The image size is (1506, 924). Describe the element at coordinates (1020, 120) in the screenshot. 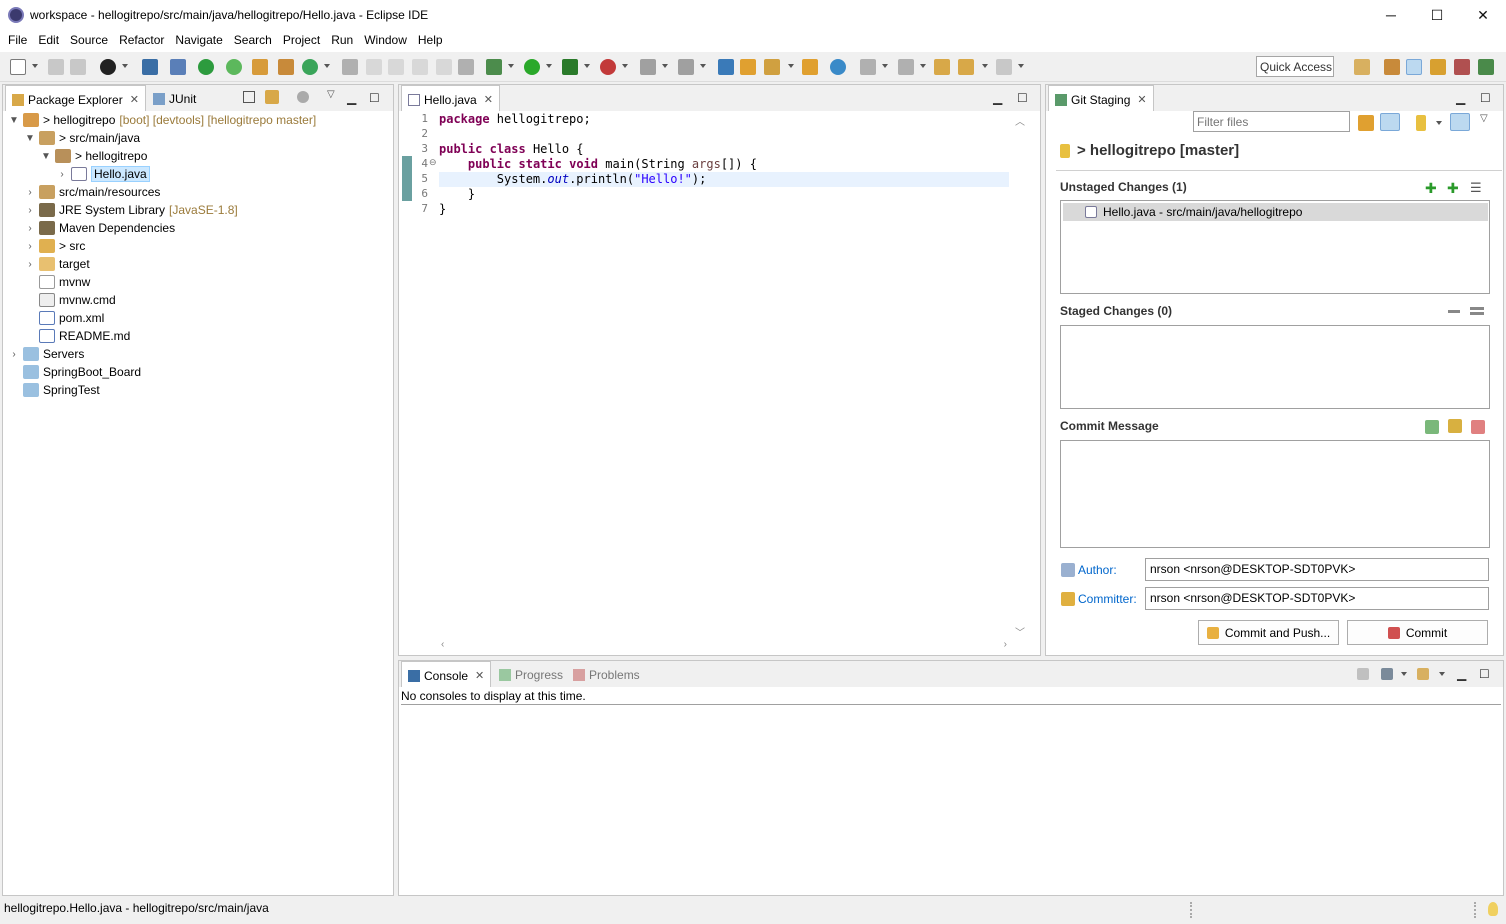

I see `chevron-up-icon: ︿` at that location.